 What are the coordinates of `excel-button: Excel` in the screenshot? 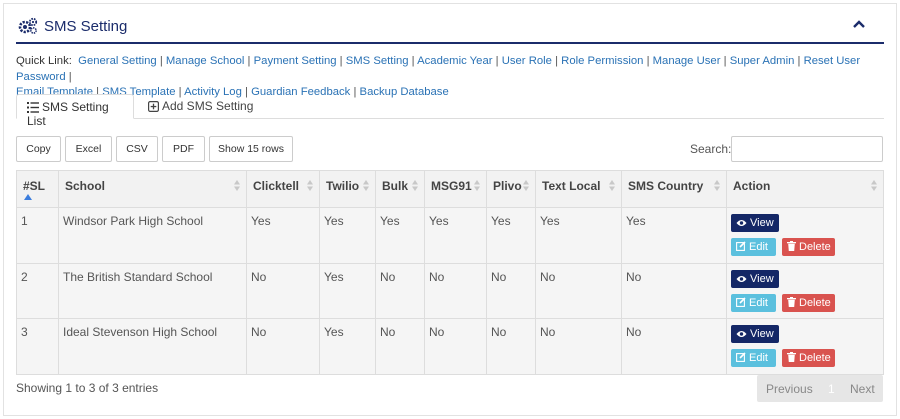 It's located at (88, 149).